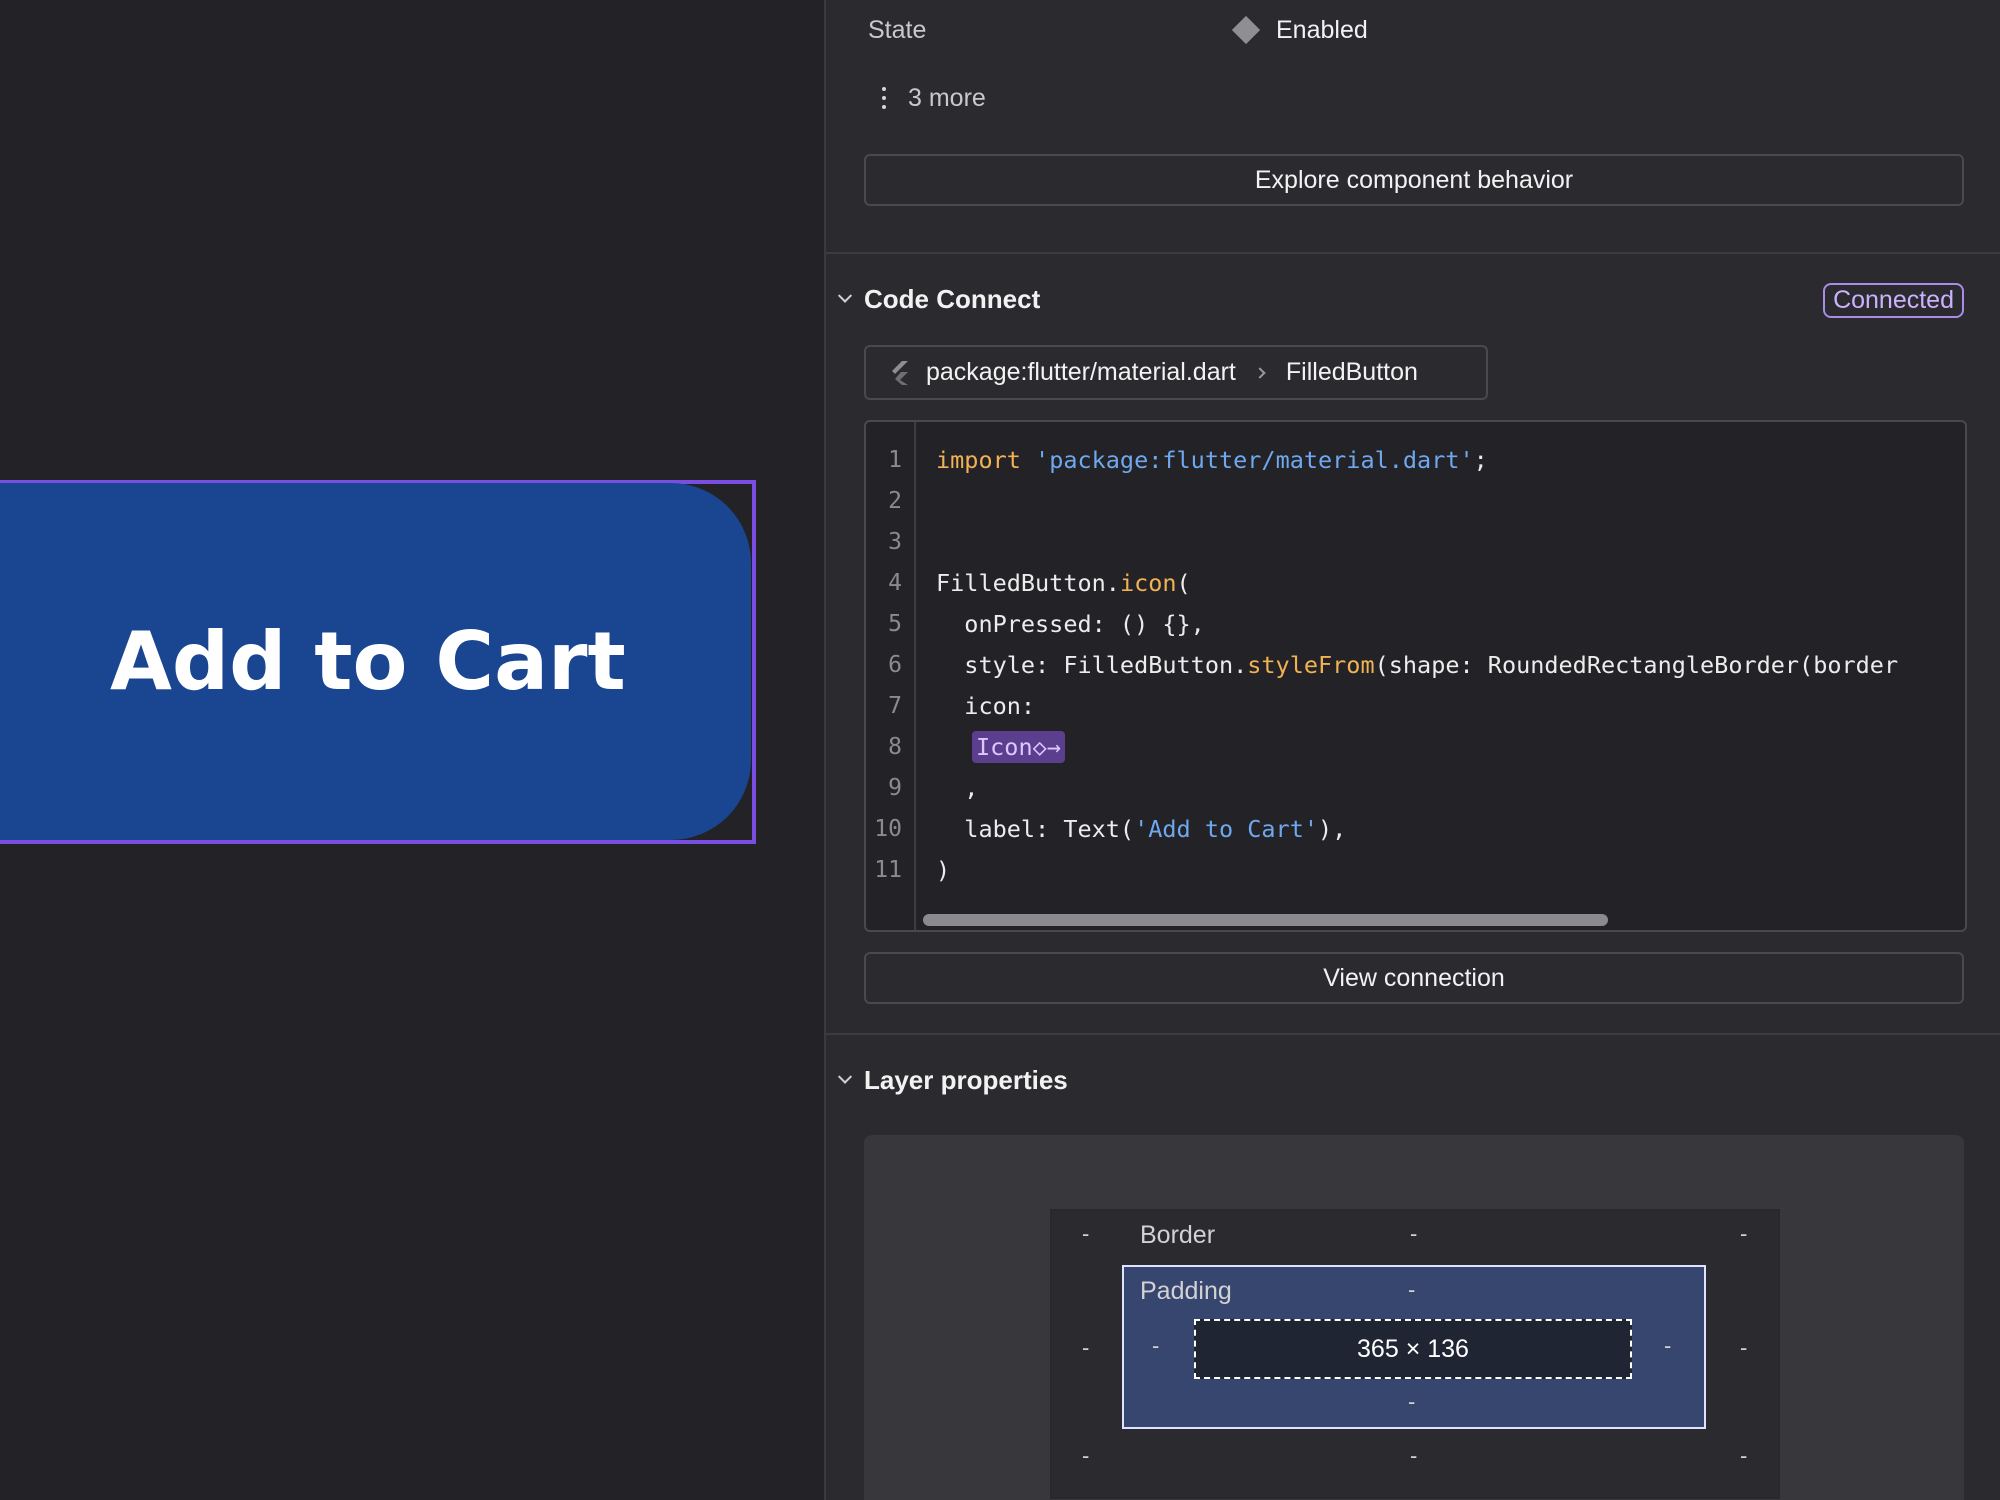 This screenshot has height=1500, width=2000. Describe the element at coordinates (1183, 583) in the screenshot. I see `code-token: (` at that location.